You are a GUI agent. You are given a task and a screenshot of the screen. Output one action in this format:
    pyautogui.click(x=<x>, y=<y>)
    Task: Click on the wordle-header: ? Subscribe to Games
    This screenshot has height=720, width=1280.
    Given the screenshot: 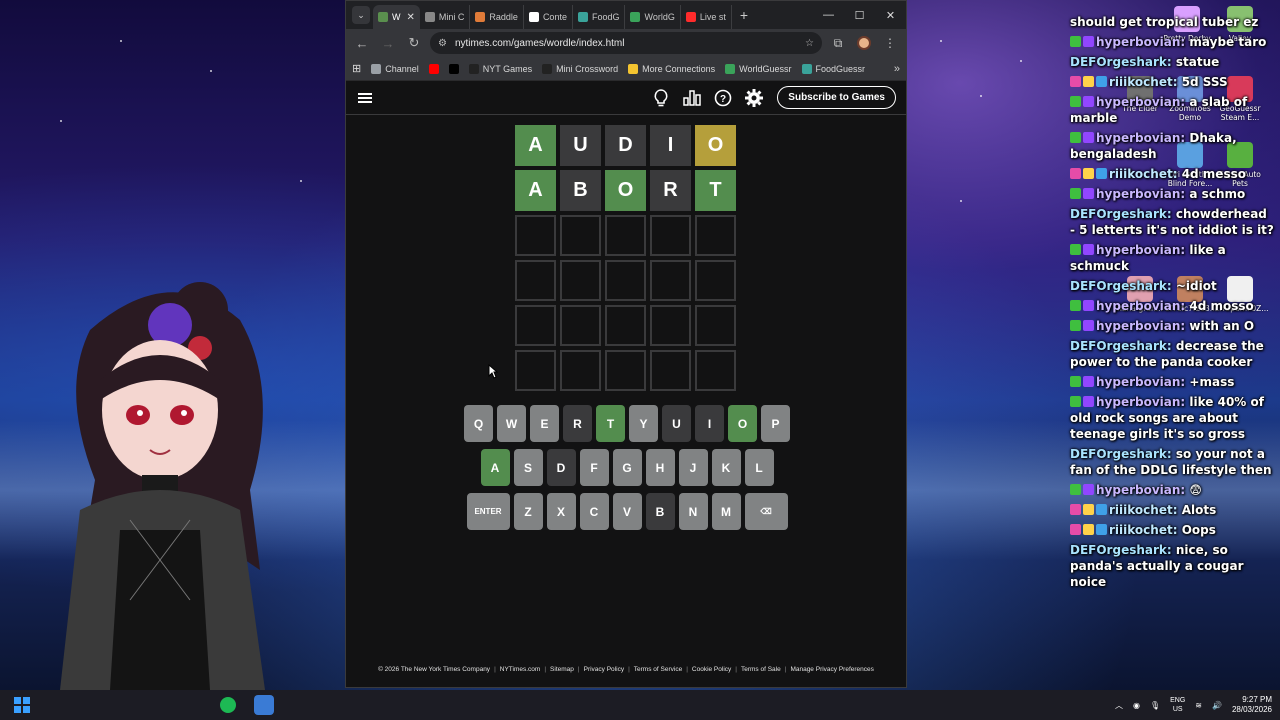 What is the action you would take?
    pyautogui.click(x=626, y=98)
    